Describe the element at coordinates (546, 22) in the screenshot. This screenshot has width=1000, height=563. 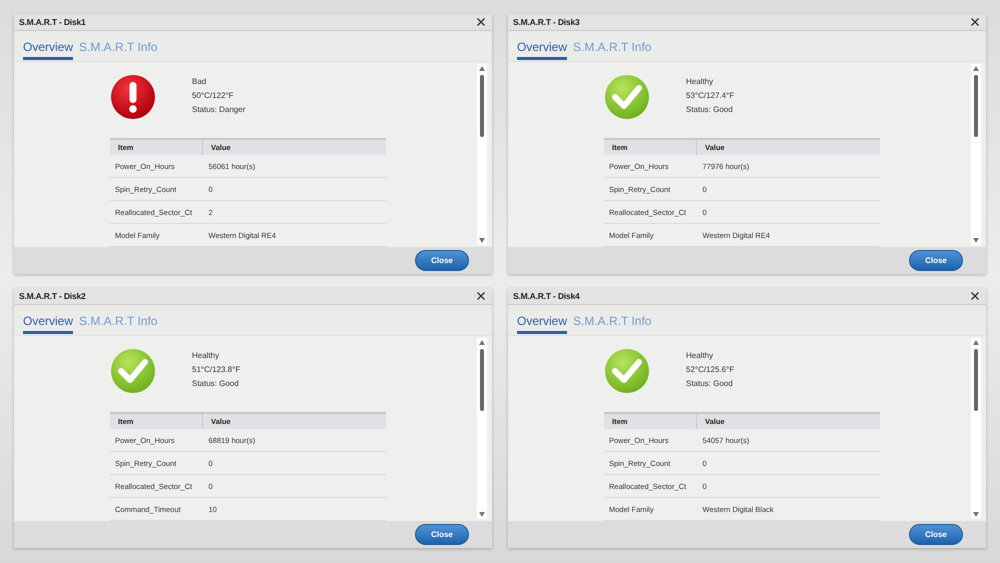
I see `window-title: S.M.A.R.T - Disk3` at that location.